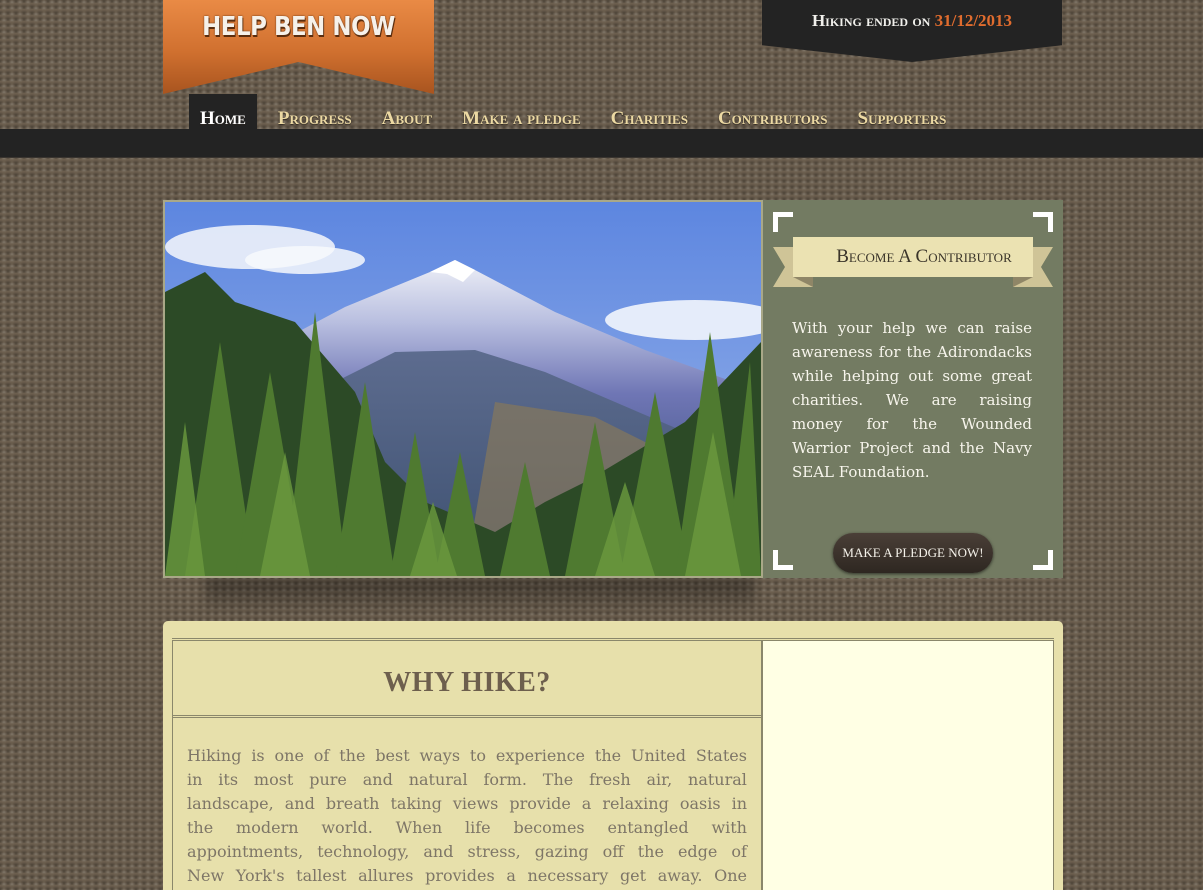  I want to click on status-prefix: Hiking ended on, so click(871, 20).